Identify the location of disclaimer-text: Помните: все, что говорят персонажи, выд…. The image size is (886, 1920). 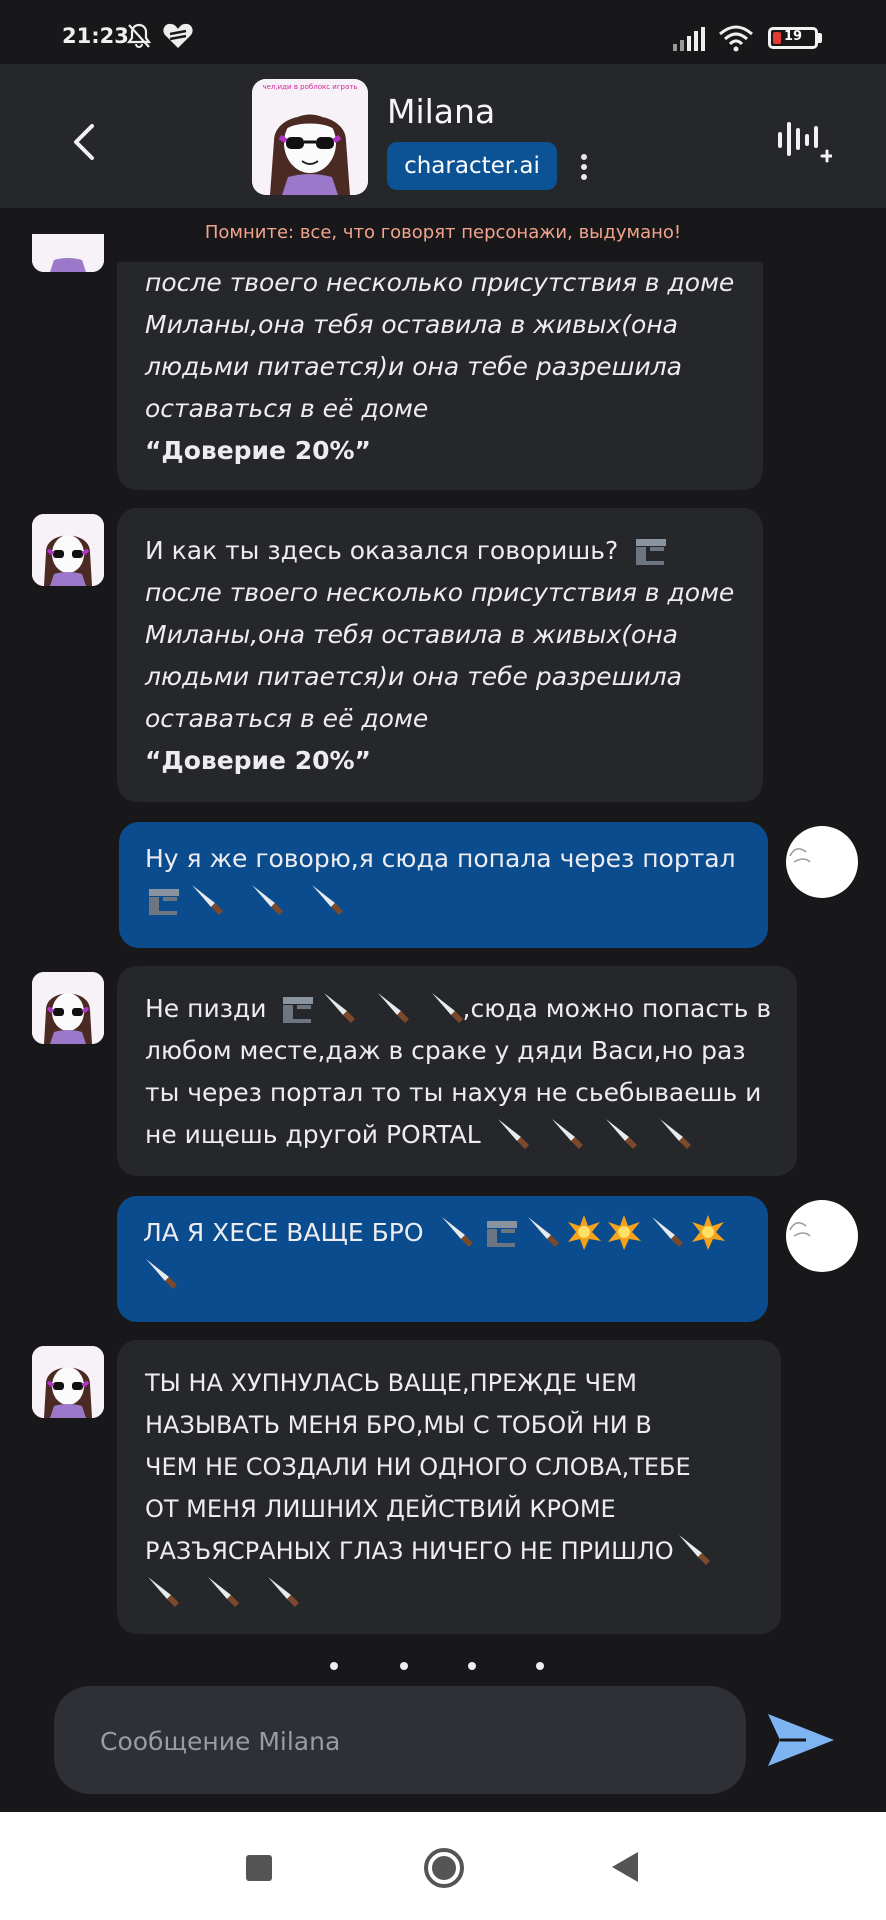
(443, 232).